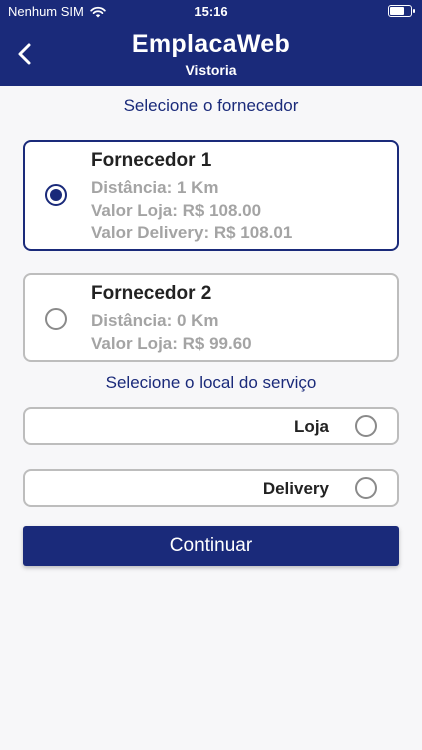 This screenshot has height=750, width=422. Describe the element at coordinates (192, 232) in the screenshot. I see `supplier-1-delivery-price: Valor Delivery: R$ 108.01` at that location.